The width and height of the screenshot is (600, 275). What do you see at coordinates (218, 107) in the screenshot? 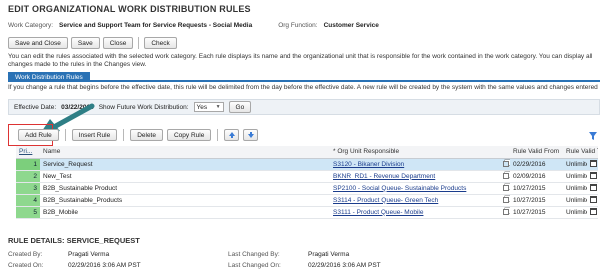
I see `chevron-down-icon: ▼` at bounding box center [218, 107].